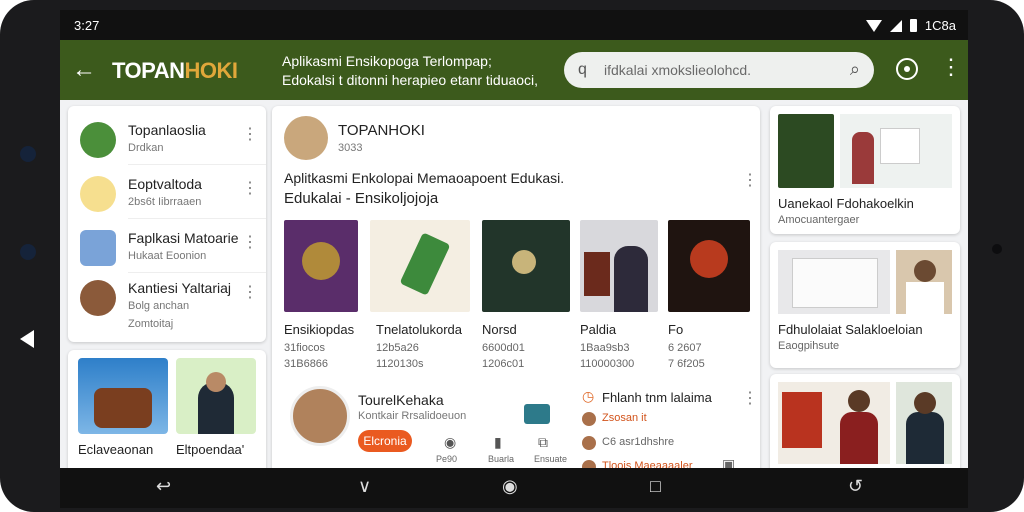  What do you see at coordinates (304, 348) in the screenshot?
I see `book-meta: 31fiocos` at bounding box center [304, 348].